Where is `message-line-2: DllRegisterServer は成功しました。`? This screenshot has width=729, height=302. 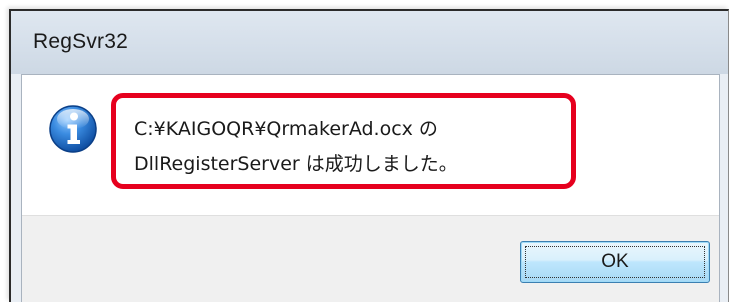 message-line-2: DllRegisterServer は成功しました。 is located at coordinates (296, 164).